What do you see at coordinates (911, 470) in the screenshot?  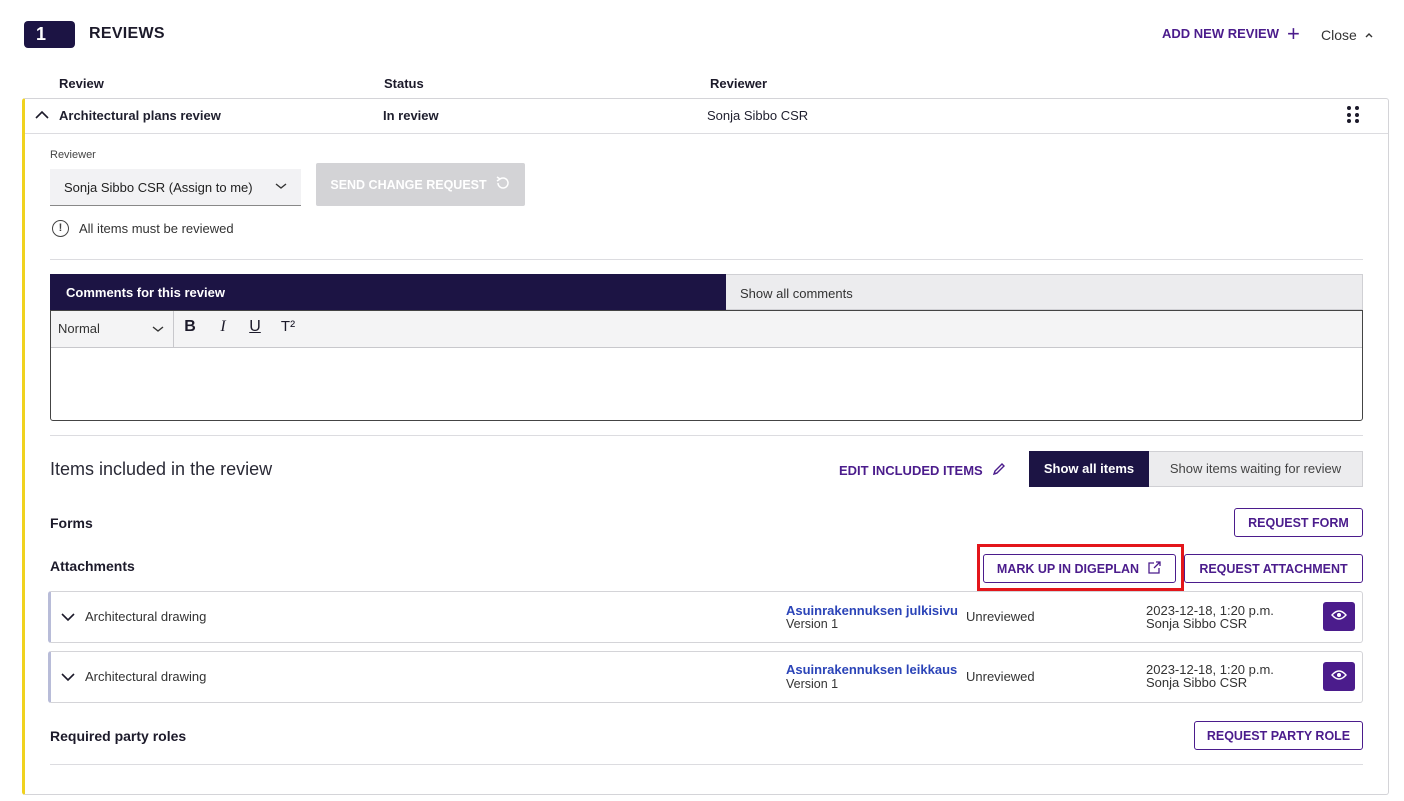 I see `edit-items-label: EDIT INCLUDED ITEMS` at bounding box center [911, 470].